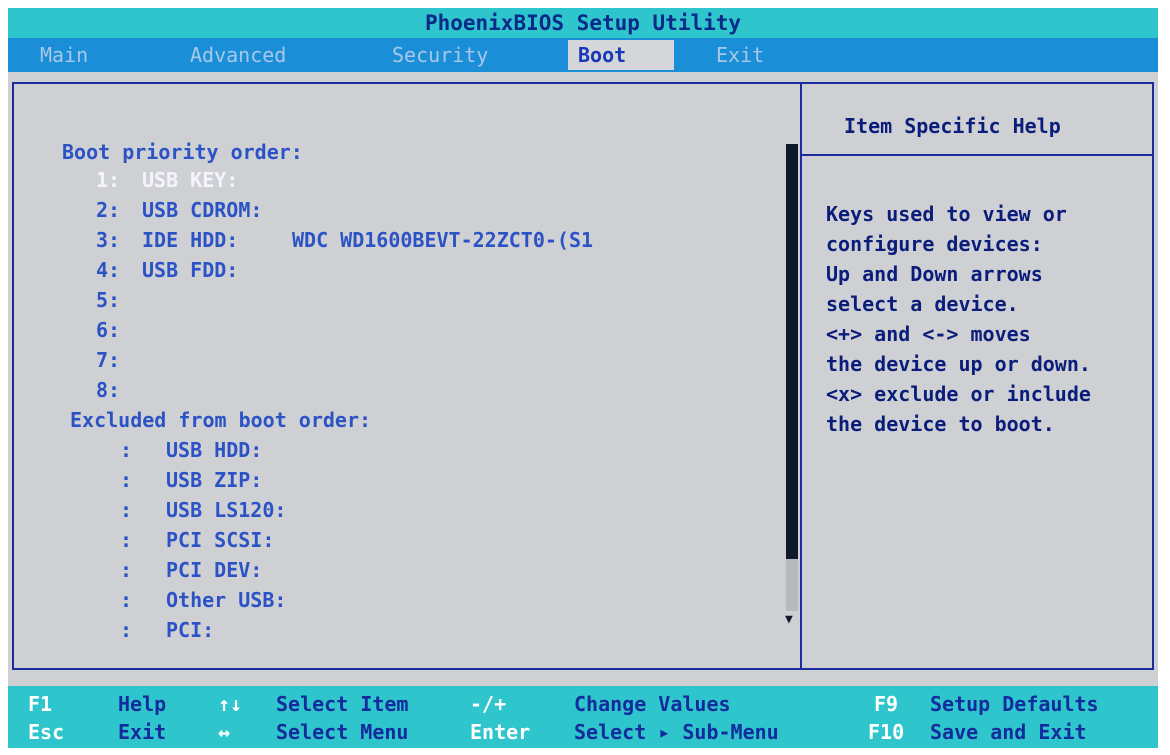 The image size is (1170, 755). What do you see at coordinates (40, 704) in the screenshot?
I see `f1-key: F1` at bounding box center [40, 704].